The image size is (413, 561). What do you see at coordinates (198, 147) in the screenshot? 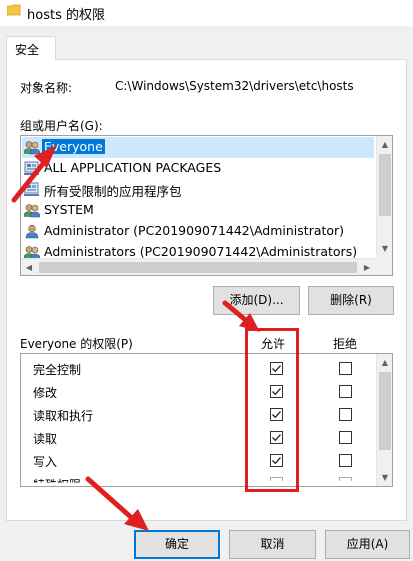
I see `group-list-item: Everyone` at bounding box center [198, 147].